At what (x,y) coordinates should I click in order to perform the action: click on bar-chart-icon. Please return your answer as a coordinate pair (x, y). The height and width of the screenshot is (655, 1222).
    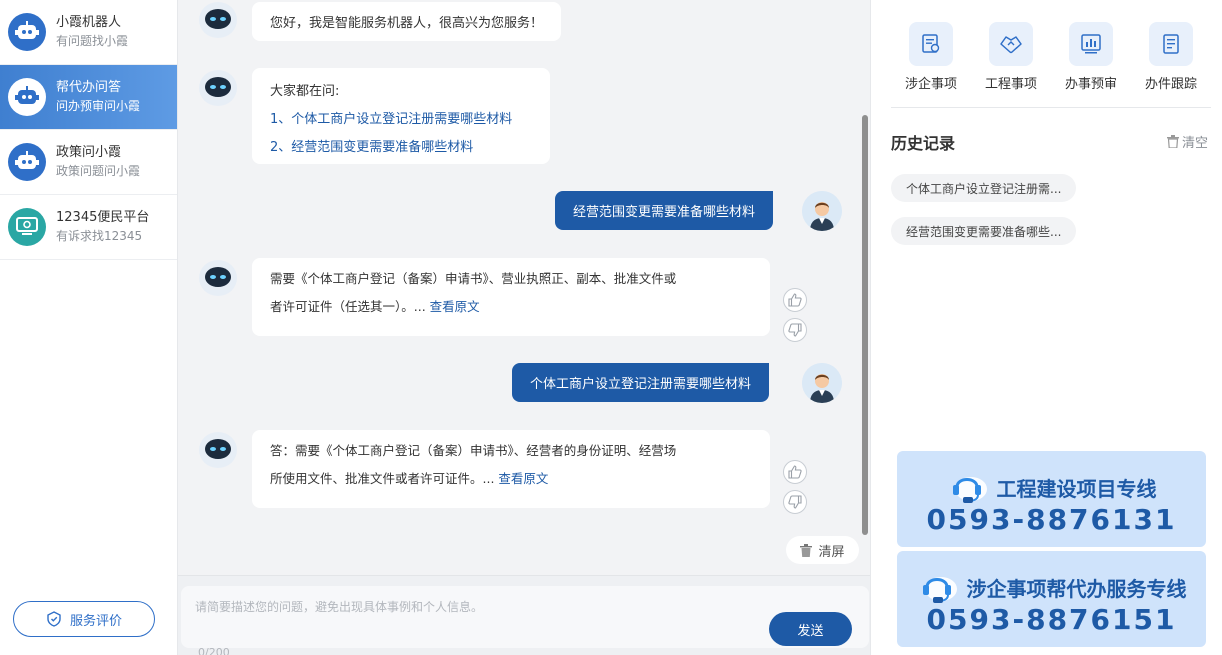
    Looking at the image, I should click on (1091, 44).